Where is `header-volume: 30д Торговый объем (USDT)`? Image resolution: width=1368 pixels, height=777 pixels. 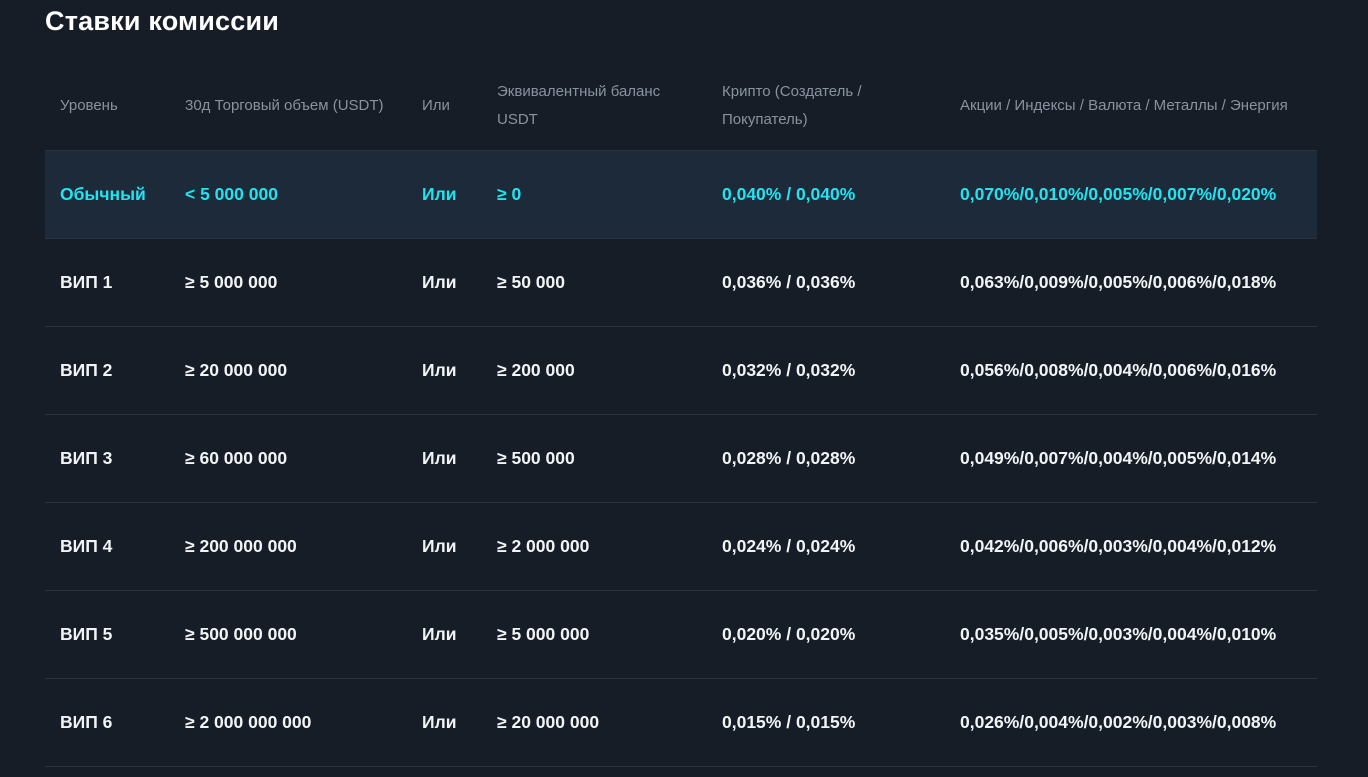
header-volume: 30д Торговый объем (USDT) is located at coordinates (288, 106).